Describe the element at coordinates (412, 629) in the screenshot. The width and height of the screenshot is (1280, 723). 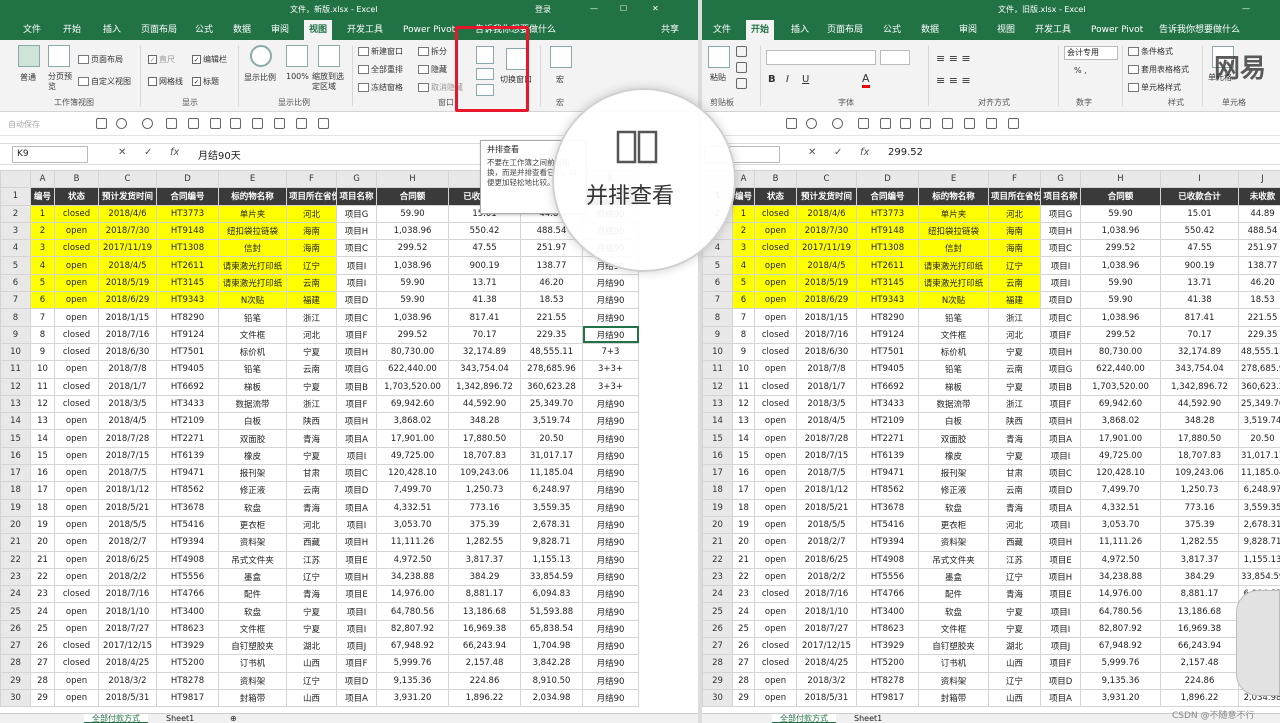
I see `cell: 82,807.92` at that location.